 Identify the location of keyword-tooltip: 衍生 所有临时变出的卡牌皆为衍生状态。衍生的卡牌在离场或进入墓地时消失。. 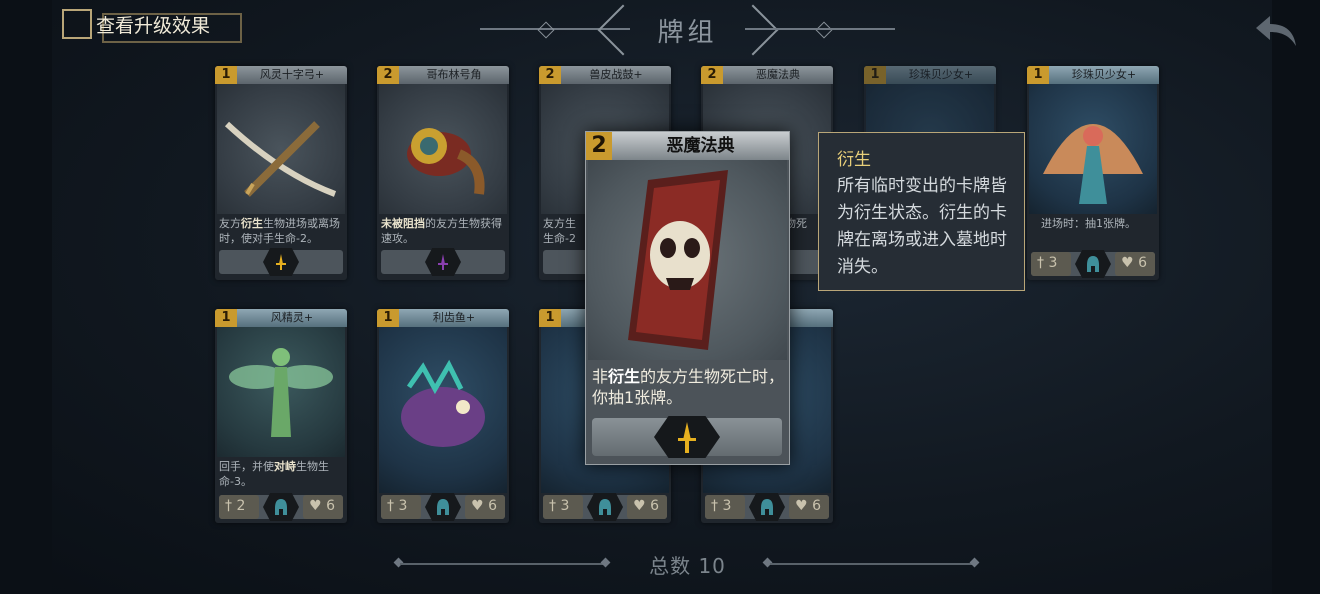
(921, 211).